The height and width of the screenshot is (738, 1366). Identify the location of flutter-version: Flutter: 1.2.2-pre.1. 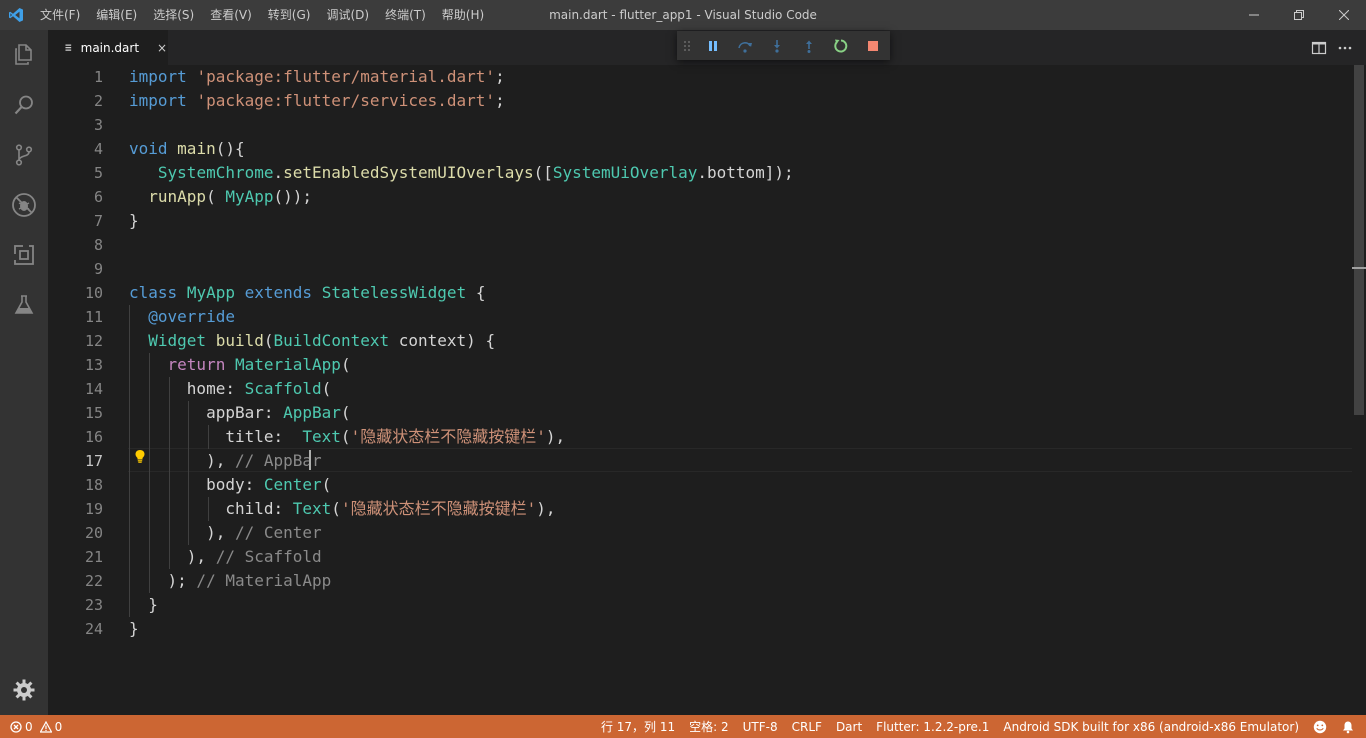
(932, 726).